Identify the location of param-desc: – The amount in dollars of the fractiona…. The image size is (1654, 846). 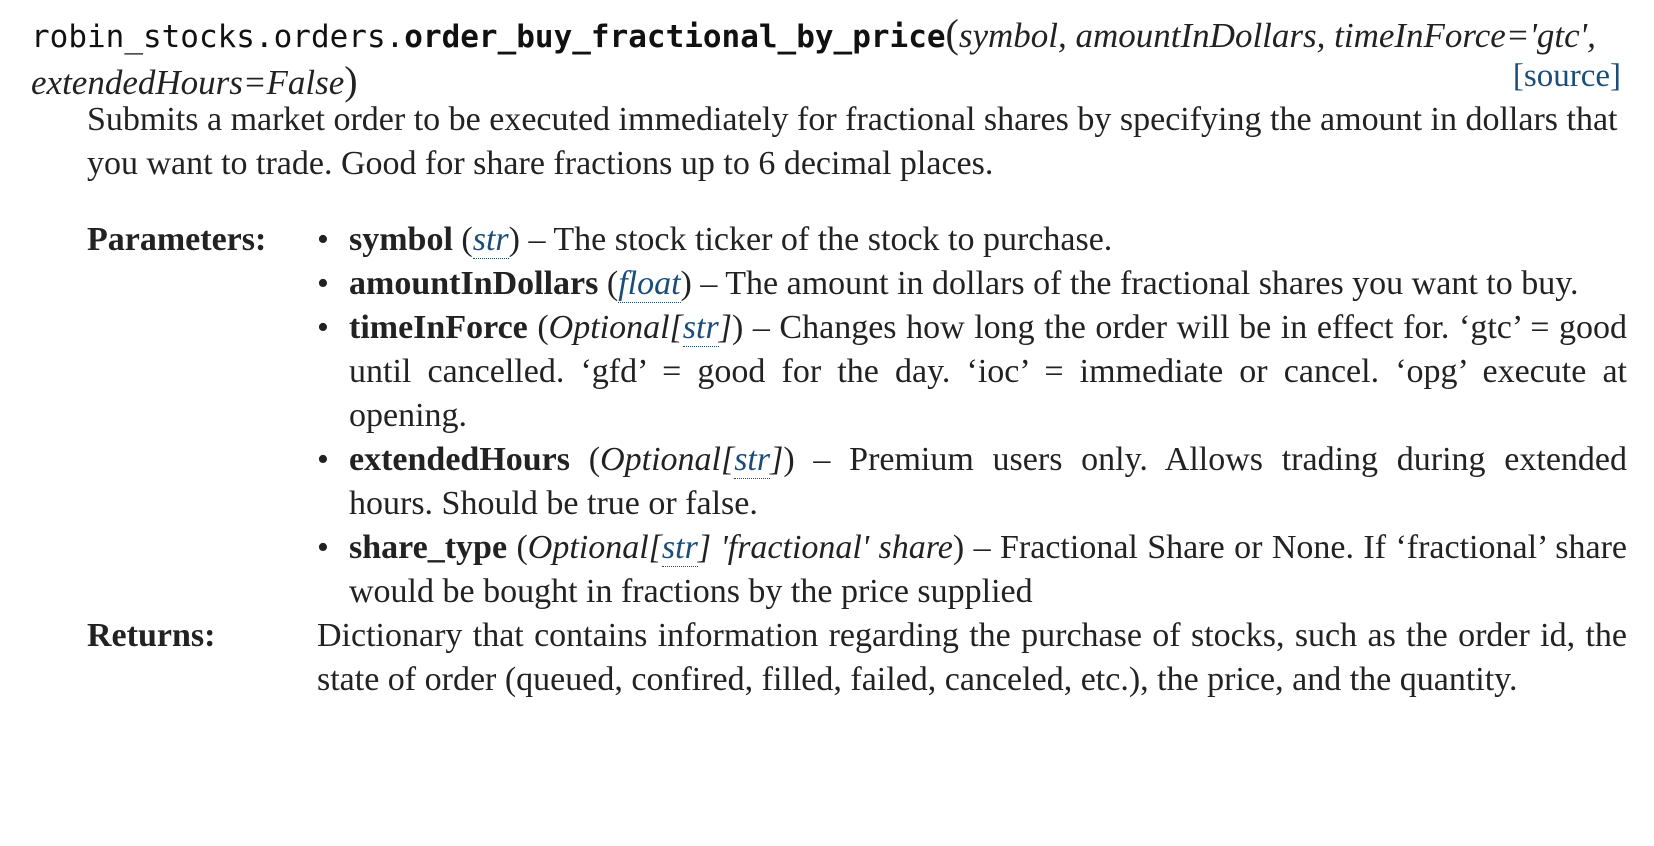
(1135, 283).